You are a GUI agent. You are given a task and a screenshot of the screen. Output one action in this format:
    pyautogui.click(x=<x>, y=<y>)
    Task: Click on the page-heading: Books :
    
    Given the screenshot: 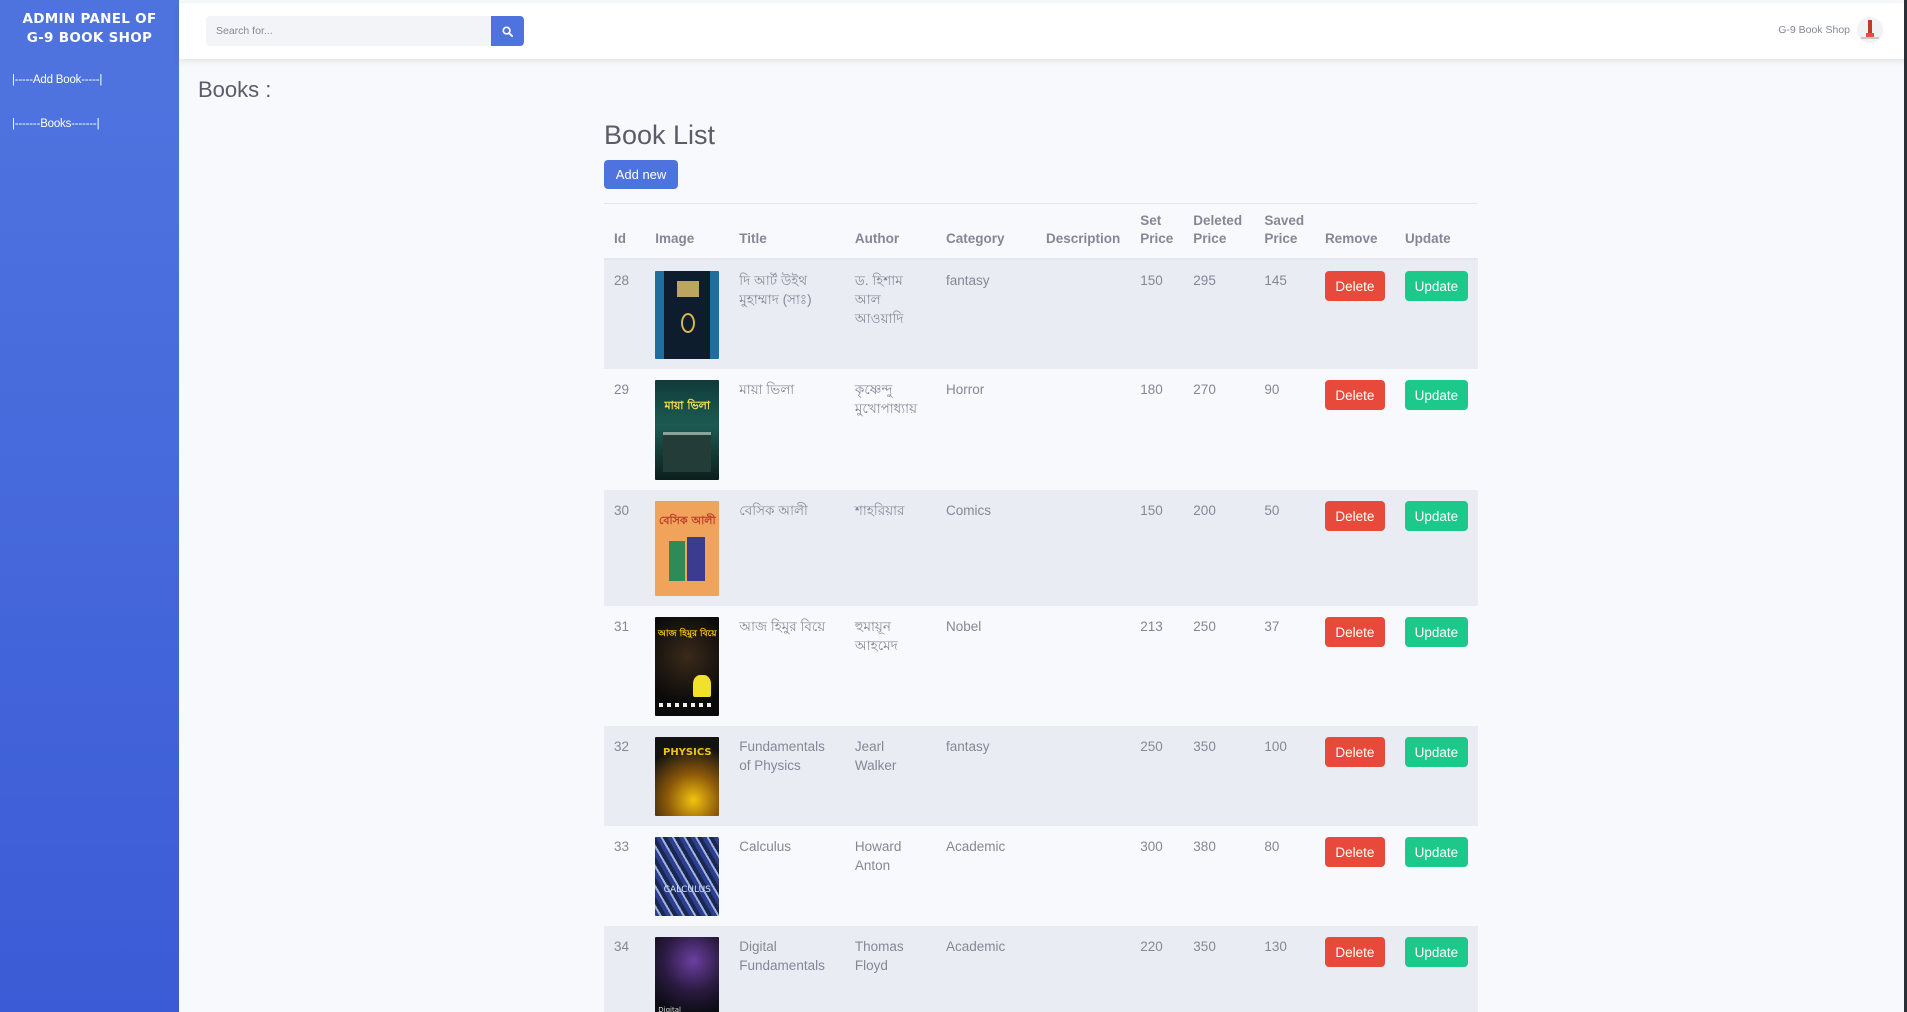 What is the action you would take?
    pyautogui.click(x=235, y=89)
    